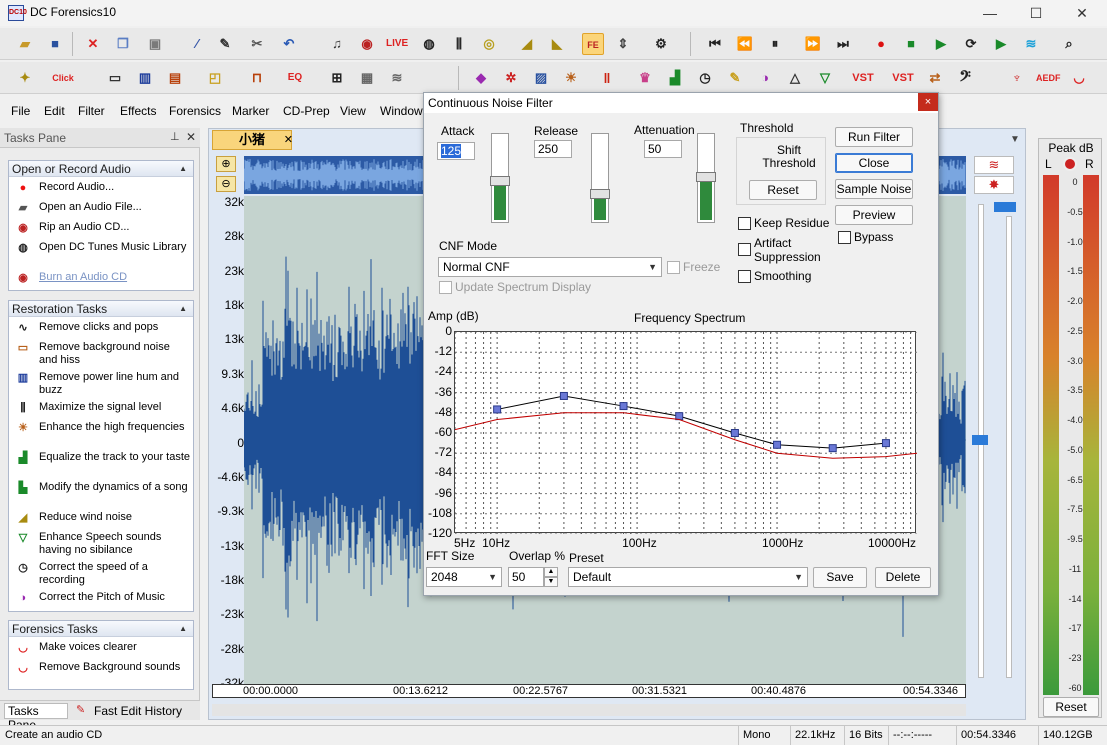 This screenshot has width=1107, height=745. I want to click on fade-out-icon: ◣, so click(557, 44).